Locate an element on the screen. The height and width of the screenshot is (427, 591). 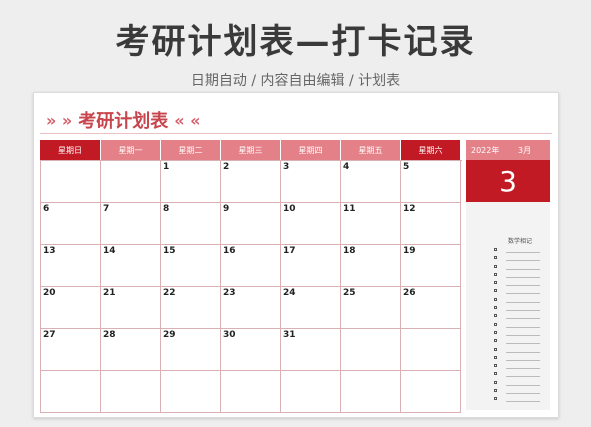
day-cell: 4 is located at coordinates (371, 182).